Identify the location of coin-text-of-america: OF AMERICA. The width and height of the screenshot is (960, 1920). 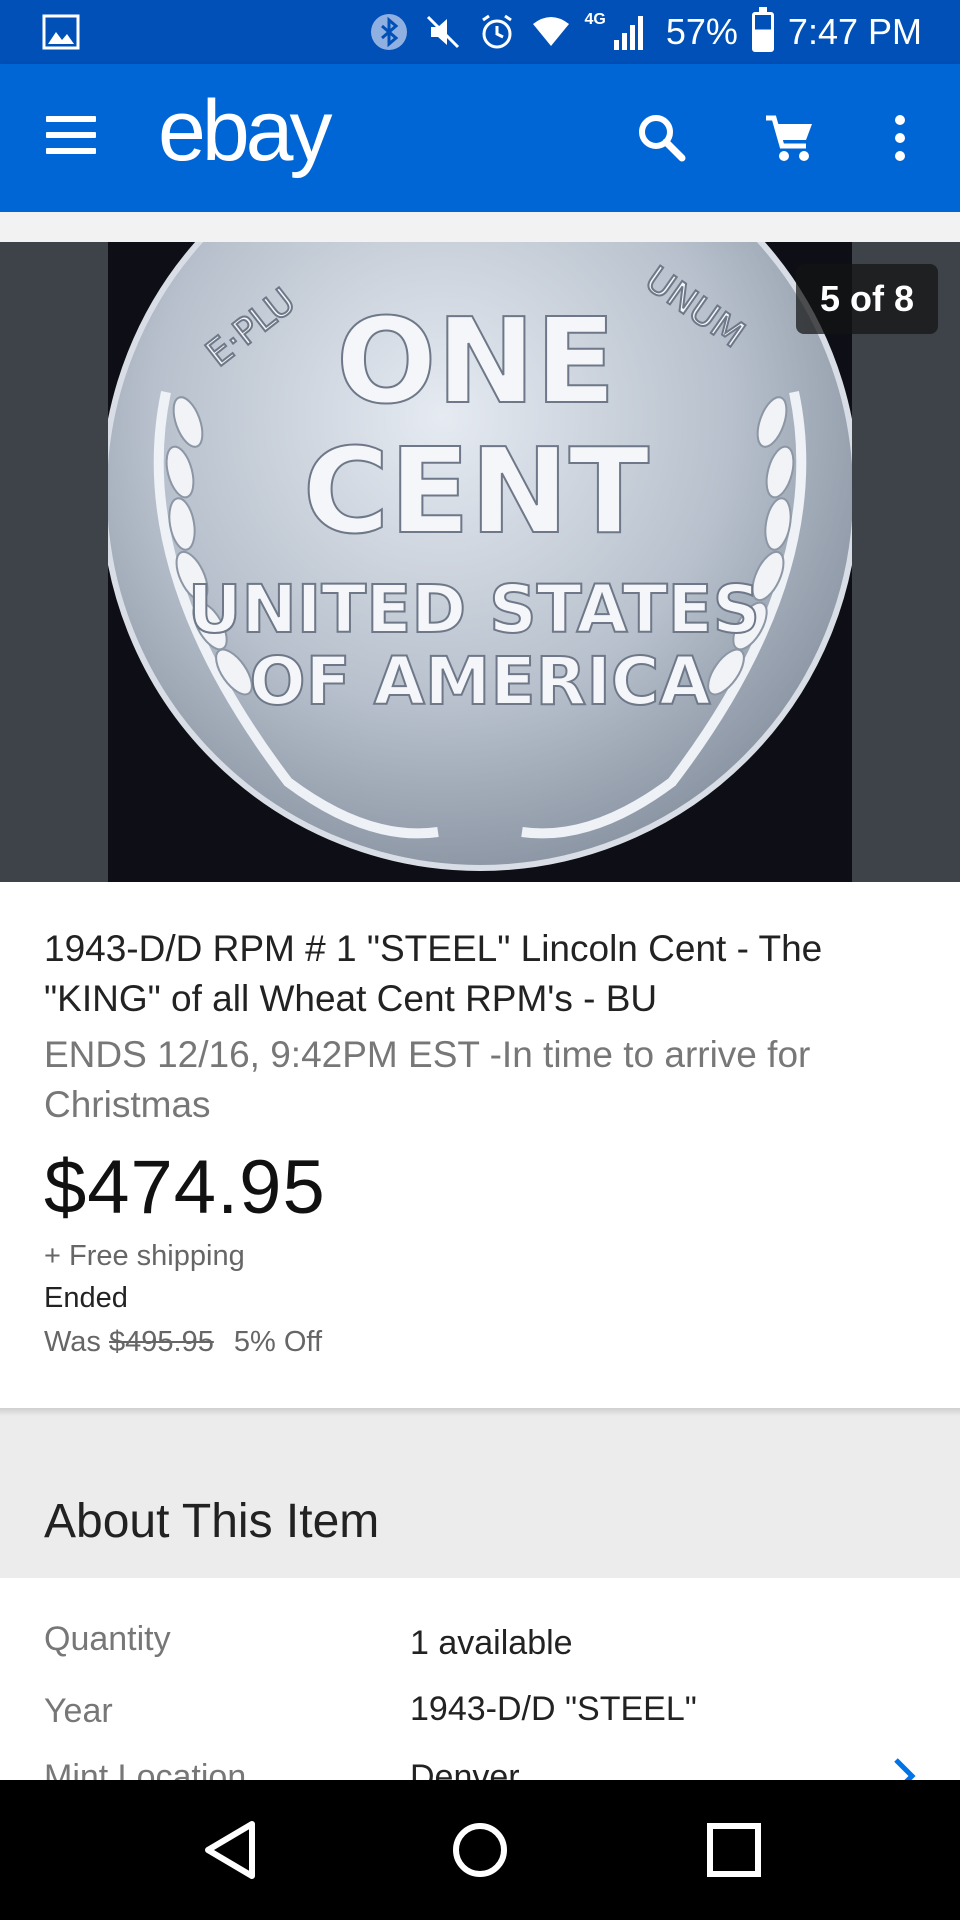
(480, 681).